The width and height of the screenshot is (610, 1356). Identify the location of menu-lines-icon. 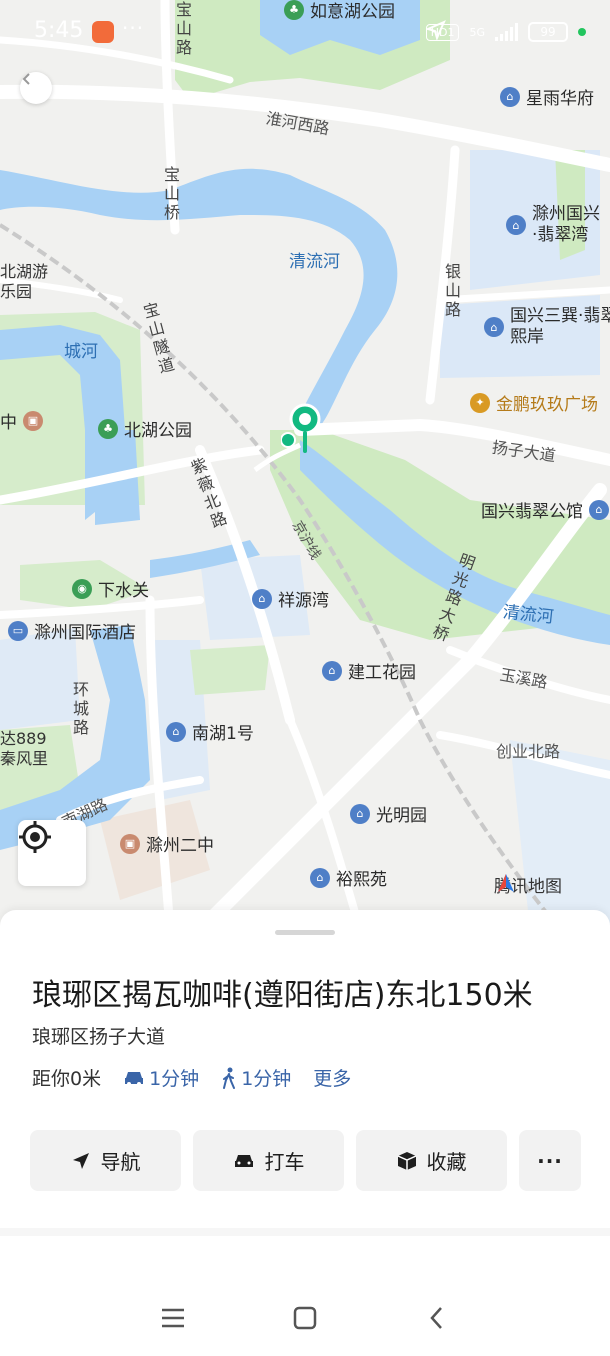
(173, 1318).